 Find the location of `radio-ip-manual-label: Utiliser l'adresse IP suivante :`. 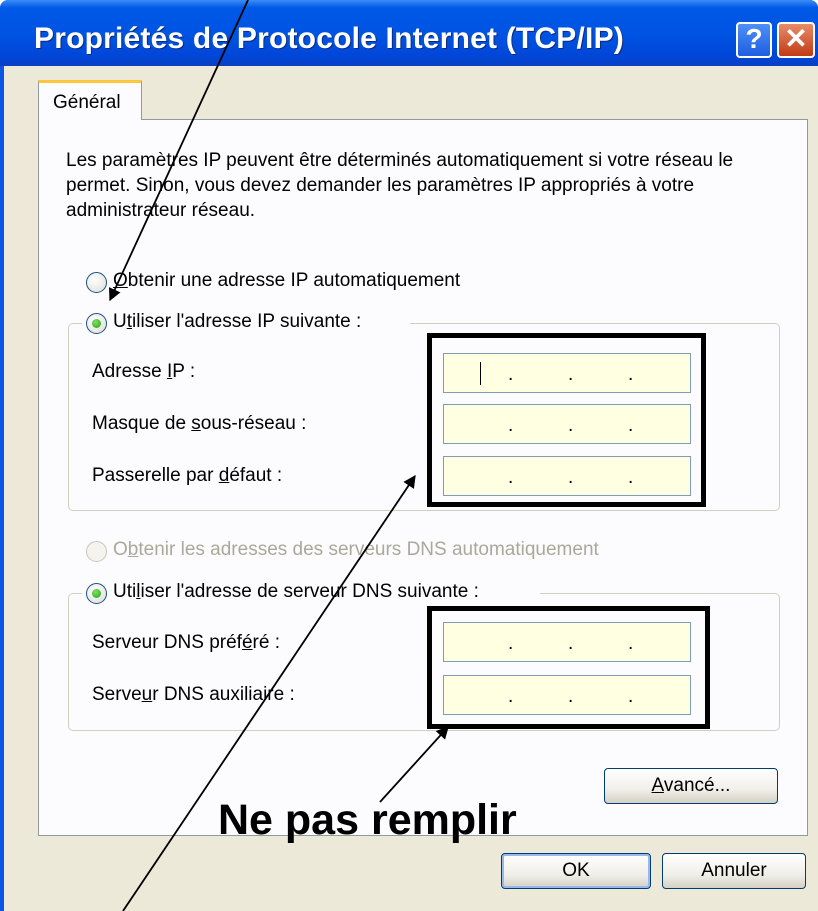

radio-ip-manual-label: Utiliser l'adresse IP suivante : is located at coordinates (237, 322).